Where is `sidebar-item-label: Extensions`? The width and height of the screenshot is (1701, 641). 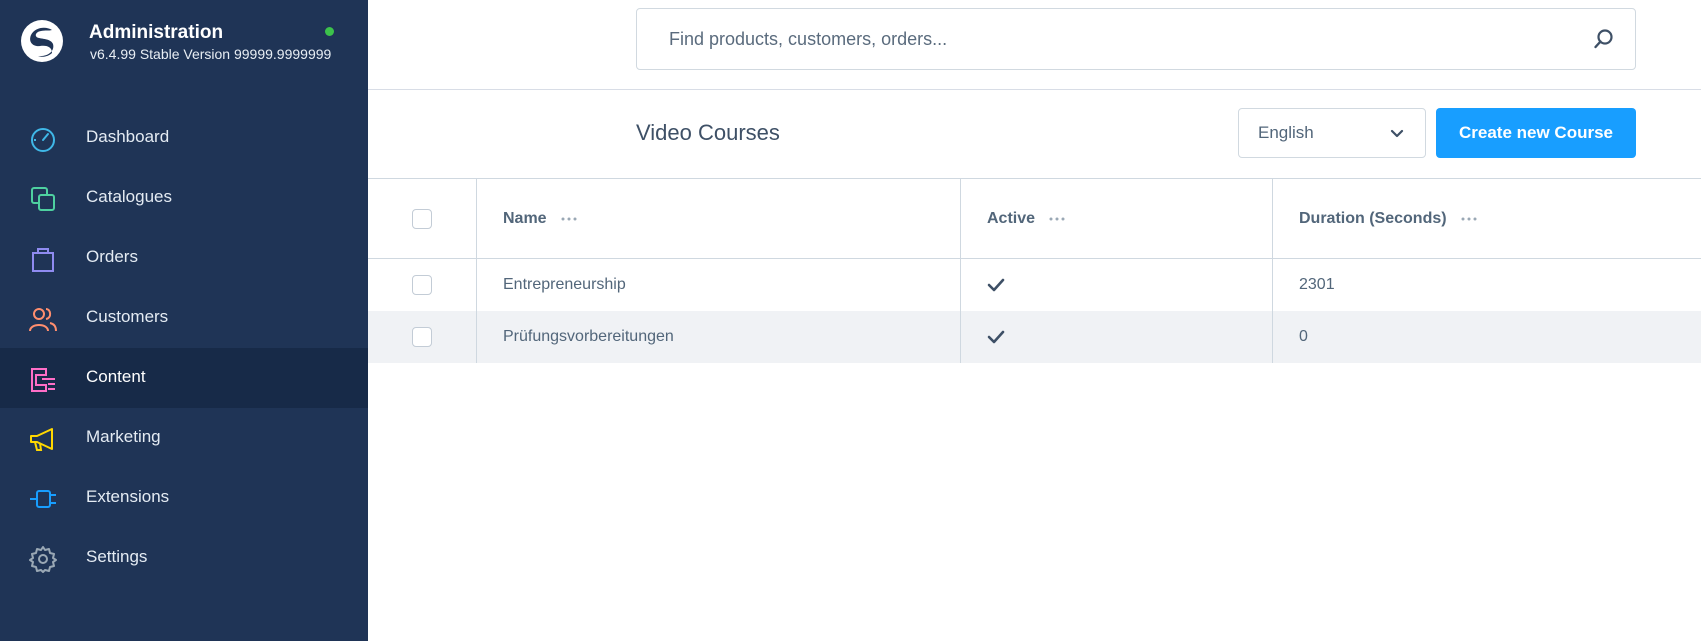
sidebar-item-label: Extensions is located at coordinates (128, 496).